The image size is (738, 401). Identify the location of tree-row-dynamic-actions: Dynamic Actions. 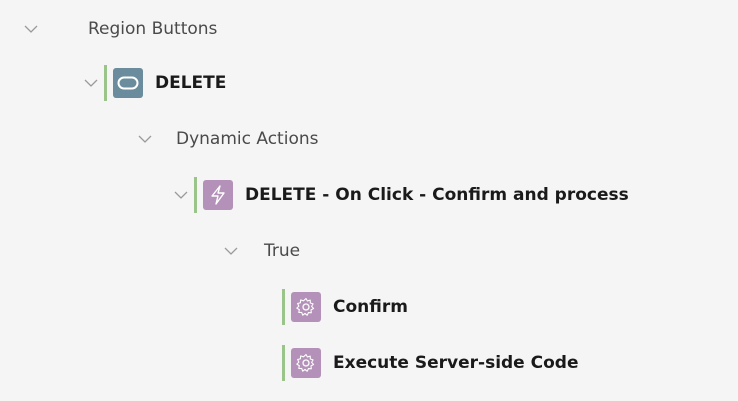
(369, 139).